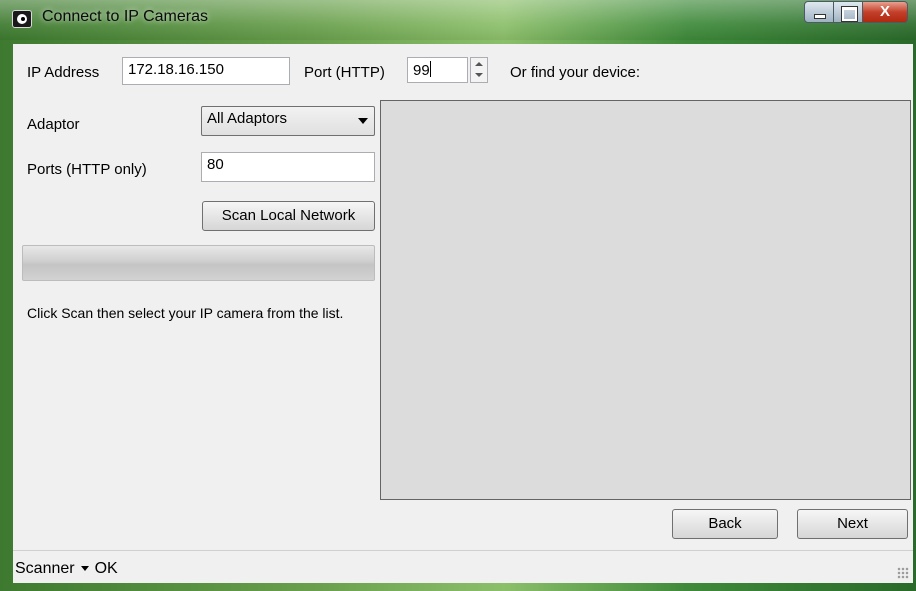  I want to click on next-button: Next, so click(852, 524).